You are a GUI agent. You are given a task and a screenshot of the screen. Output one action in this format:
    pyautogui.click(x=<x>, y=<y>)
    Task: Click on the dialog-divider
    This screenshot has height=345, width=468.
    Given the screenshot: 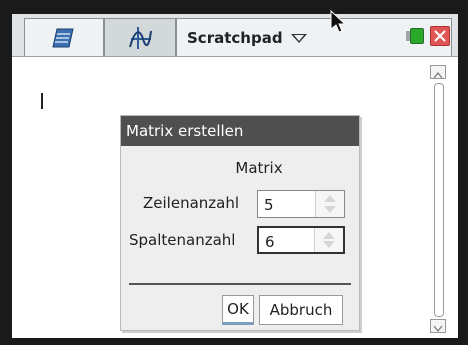 What is the action you would take?
    pyautogui.click(x=240, y=284)
    